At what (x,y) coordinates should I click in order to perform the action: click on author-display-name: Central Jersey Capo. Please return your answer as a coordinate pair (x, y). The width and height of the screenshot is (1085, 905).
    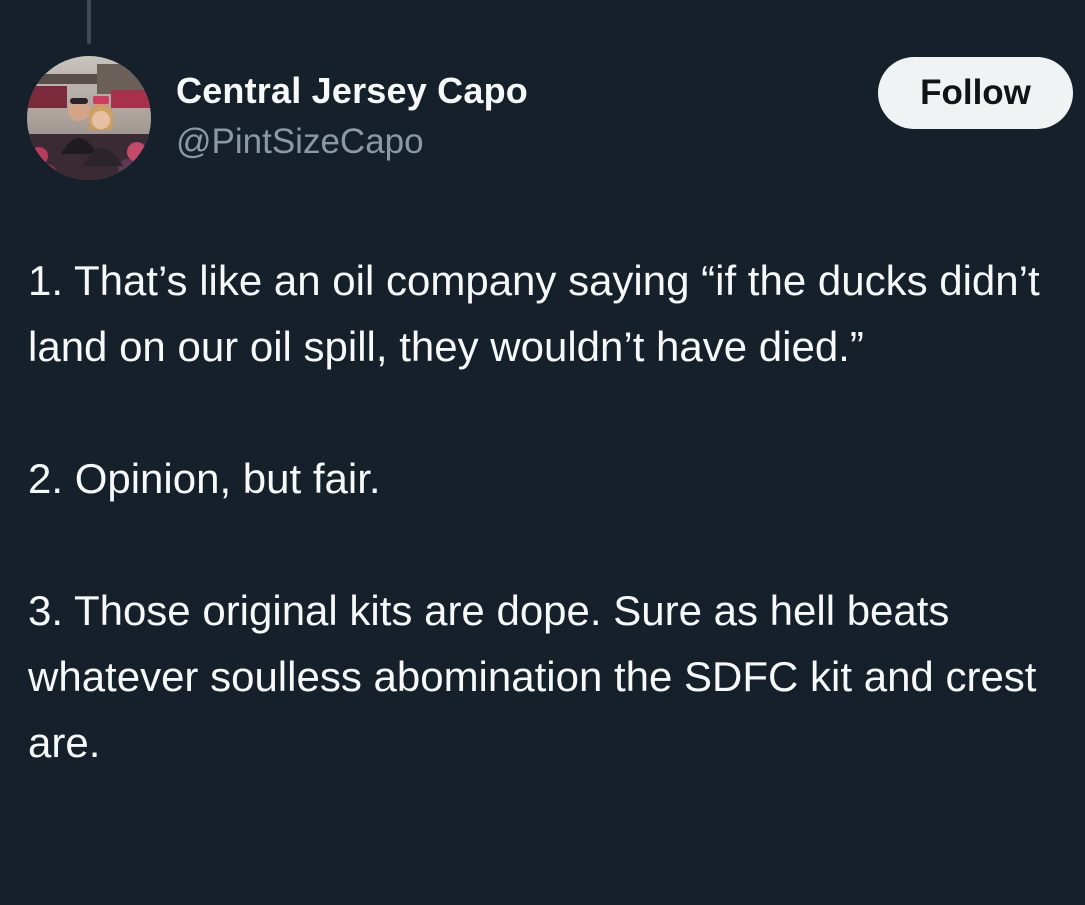
    Looking at the image, I should click on (352, 91).